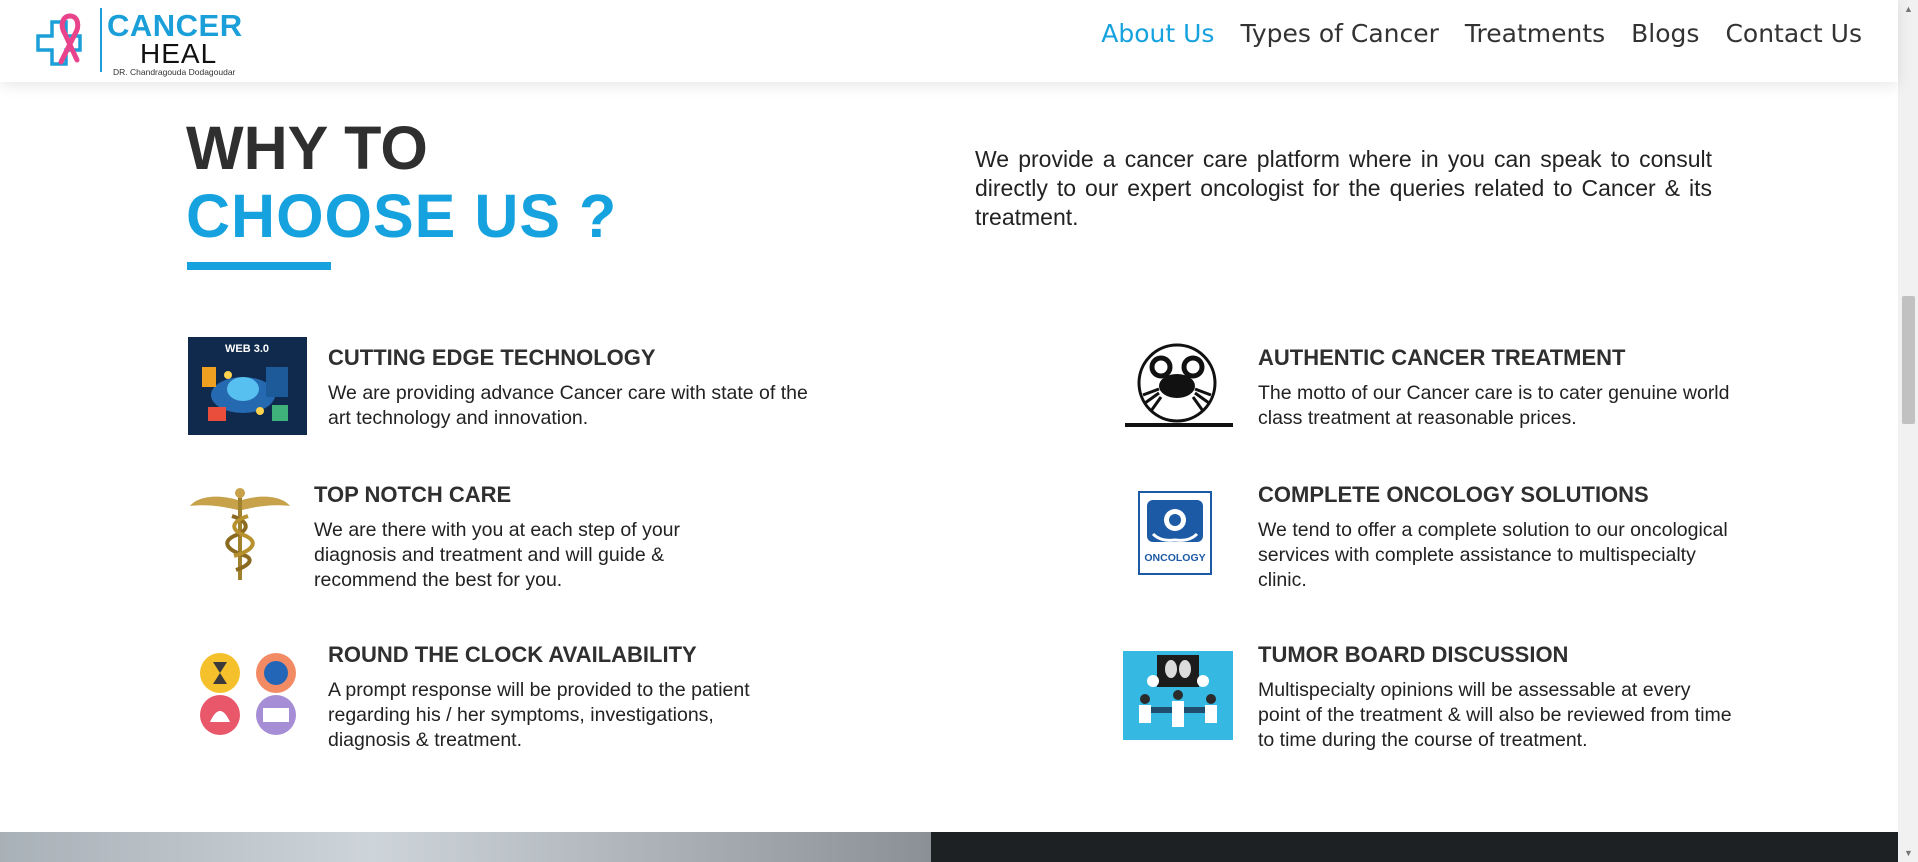  I want to click on svg-text: ONCOLOGY, so click(1174, 558).